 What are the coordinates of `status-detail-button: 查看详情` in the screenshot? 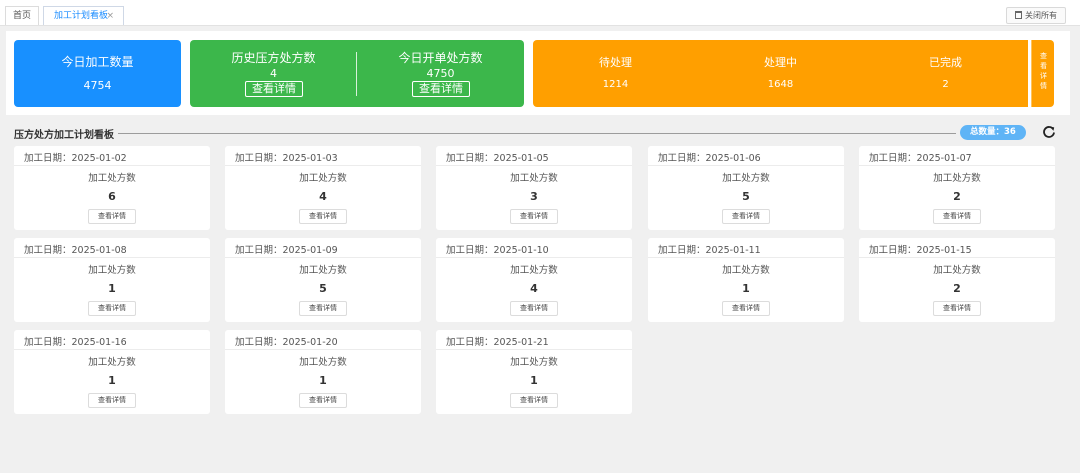 It's located at (1042, 73).